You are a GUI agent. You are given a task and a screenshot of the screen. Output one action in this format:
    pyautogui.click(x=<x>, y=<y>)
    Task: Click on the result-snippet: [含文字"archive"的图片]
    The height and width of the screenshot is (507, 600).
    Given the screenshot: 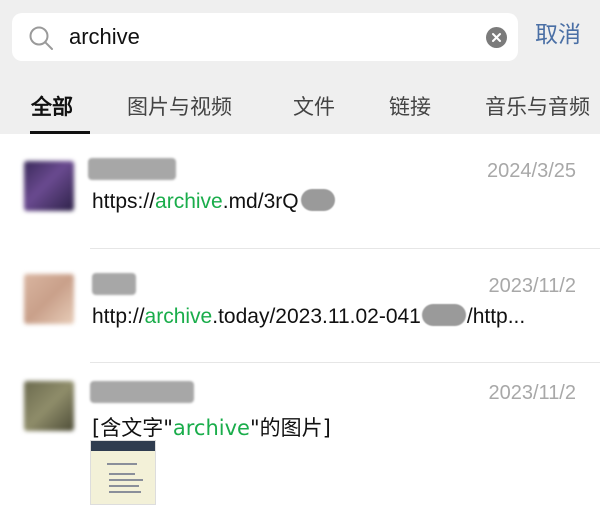 What is the action you would take?
    pyautogui.click(x=211, y=428)
    